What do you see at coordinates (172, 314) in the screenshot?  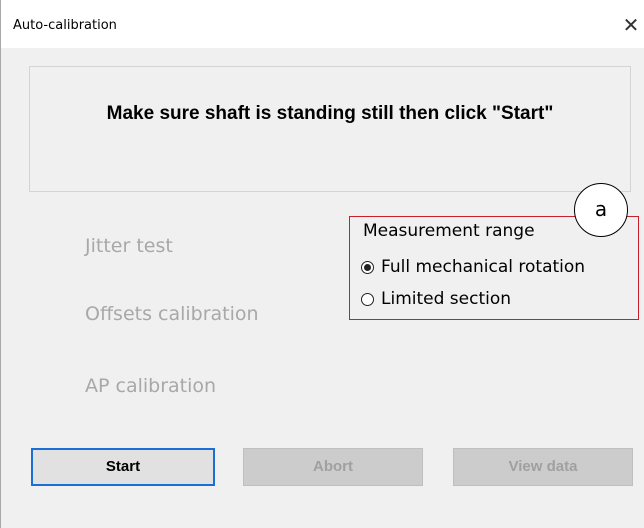 I see `step-offsets-calibration: Offsets calibration` at bounding box center [172, 314].